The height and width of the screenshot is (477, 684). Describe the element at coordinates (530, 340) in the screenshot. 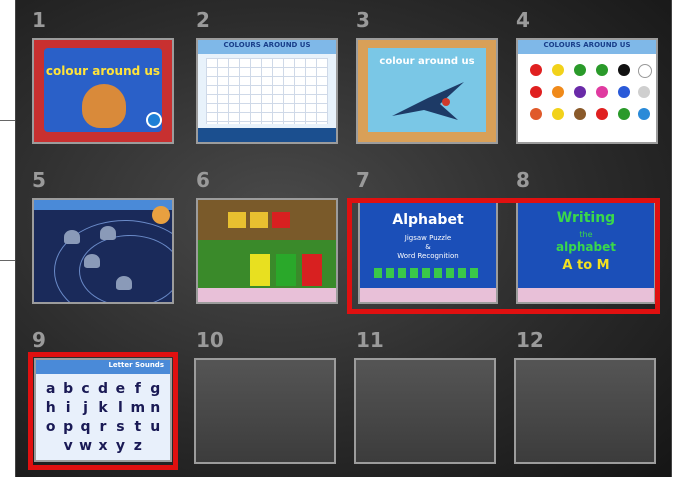

I see `slide-number: 12` at that location.